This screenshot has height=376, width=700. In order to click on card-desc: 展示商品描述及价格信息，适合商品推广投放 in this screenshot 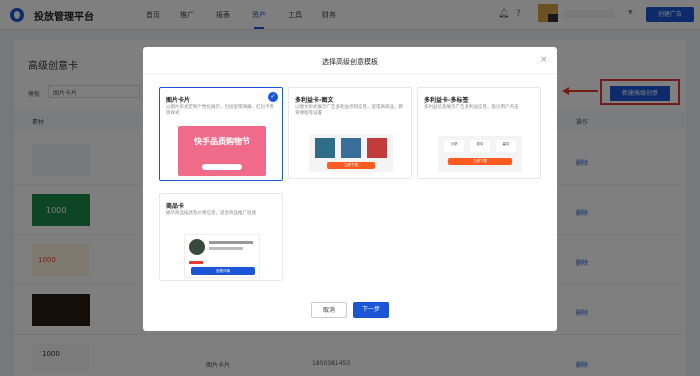, I will do `click(211, 213)`.